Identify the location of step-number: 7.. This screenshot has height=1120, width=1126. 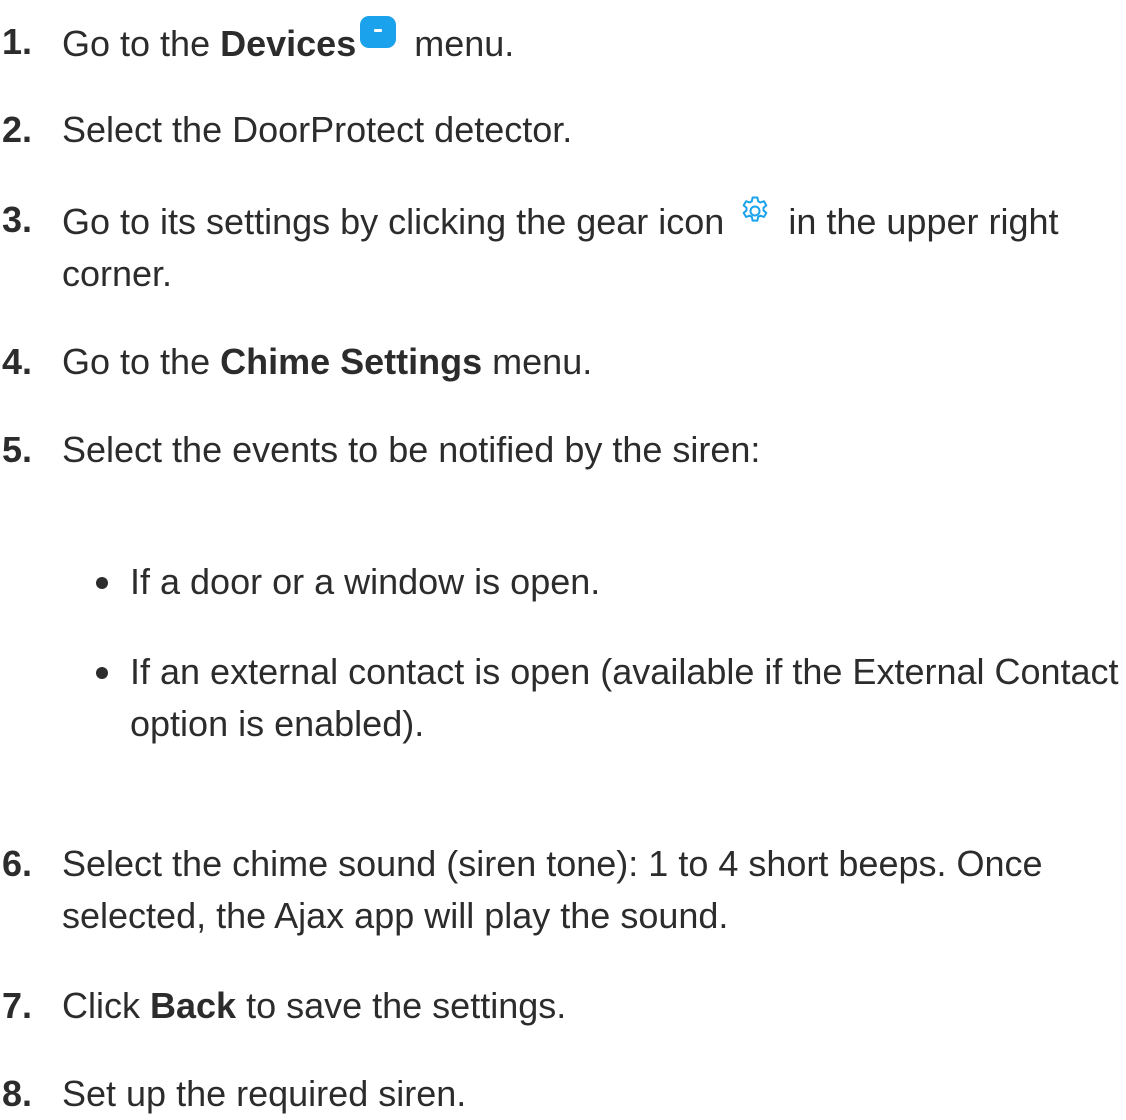
(17, 1005).